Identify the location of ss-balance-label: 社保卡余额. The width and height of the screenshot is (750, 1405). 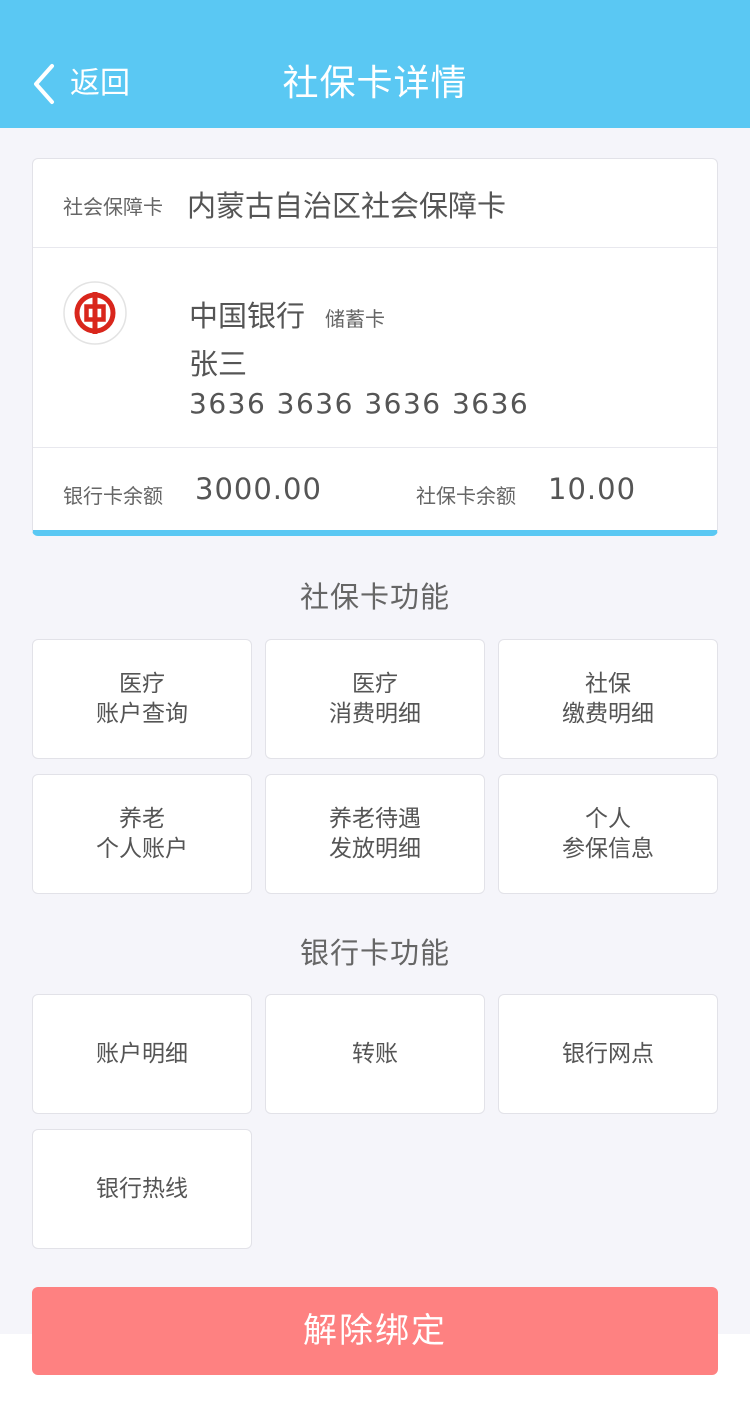
(466, 496).